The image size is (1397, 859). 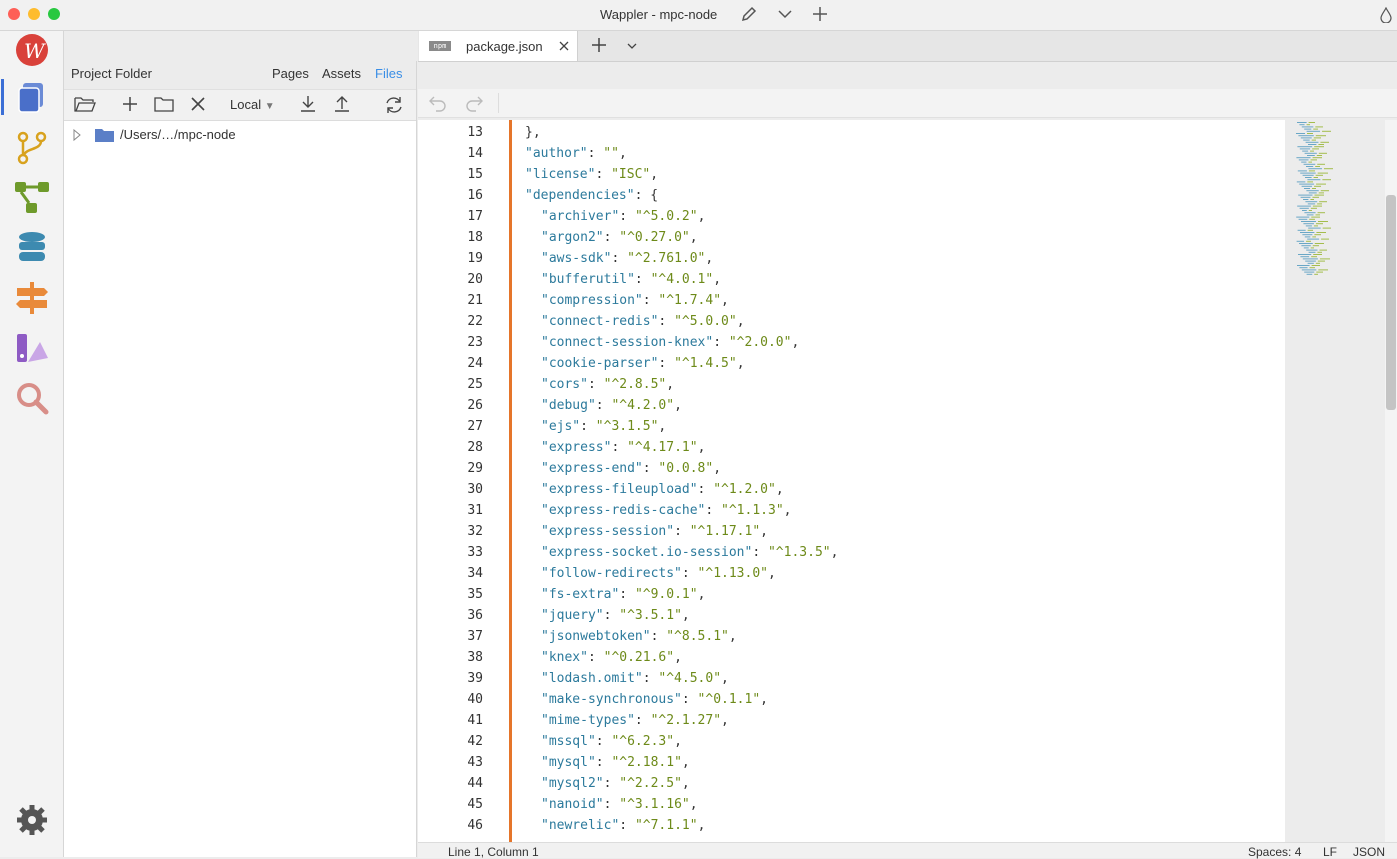 I want to click on line-source: "nanoid": "^3.1.16",, so click(x=619, y=804).